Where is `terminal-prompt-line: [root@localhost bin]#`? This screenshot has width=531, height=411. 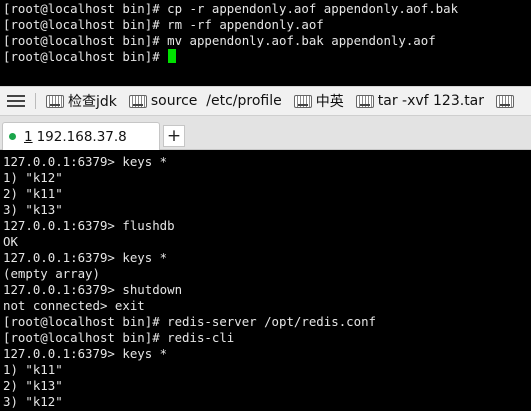 terminal-prompt-line: [root@localhost bin]# is located at coordinates (267, 57).